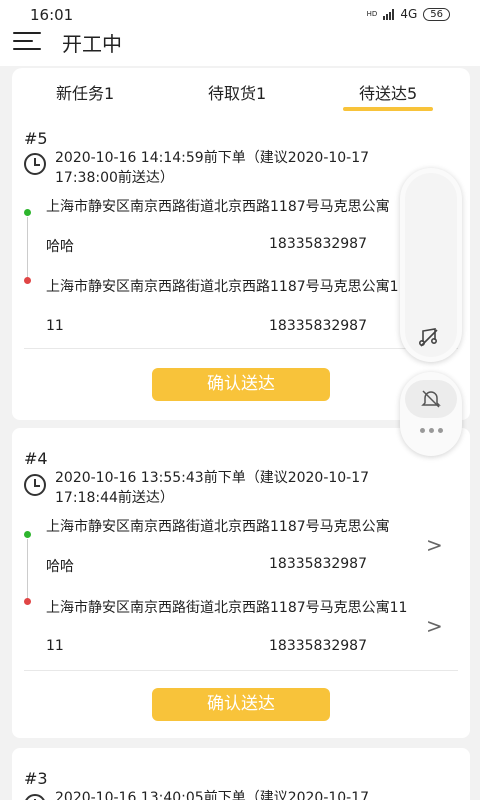  What do you see at coordinates (240, 12) in the screenshot?
I see `status-bar: 16:01 HD 4G 56` at bounding box center [240, 12].